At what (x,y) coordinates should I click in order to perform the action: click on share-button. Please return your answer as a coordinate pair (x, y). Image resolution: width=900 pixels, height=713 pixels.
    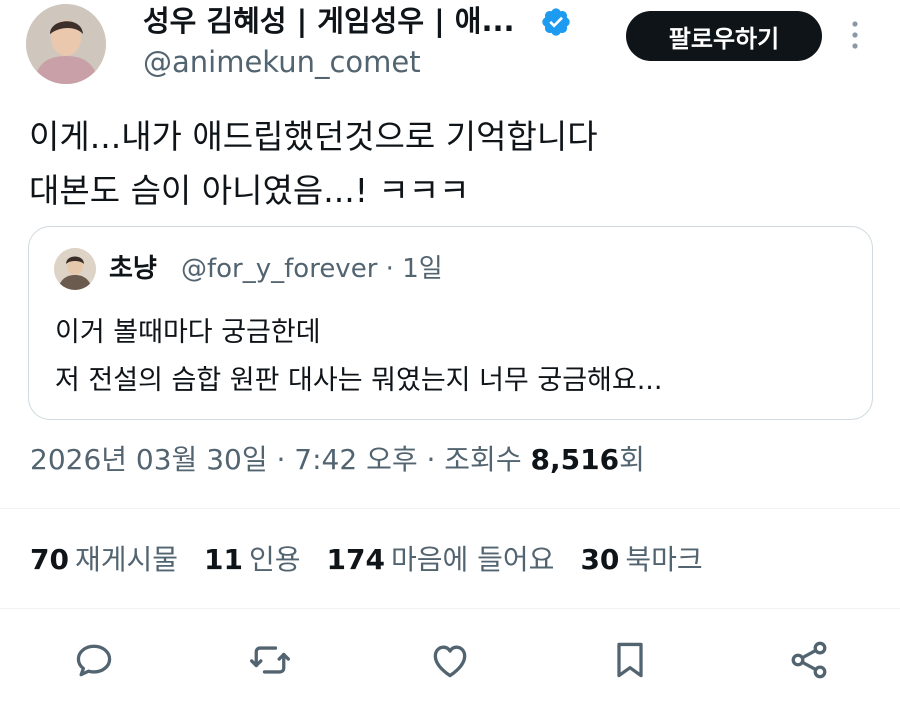
    Looking at the image, I should click on (809, 660).